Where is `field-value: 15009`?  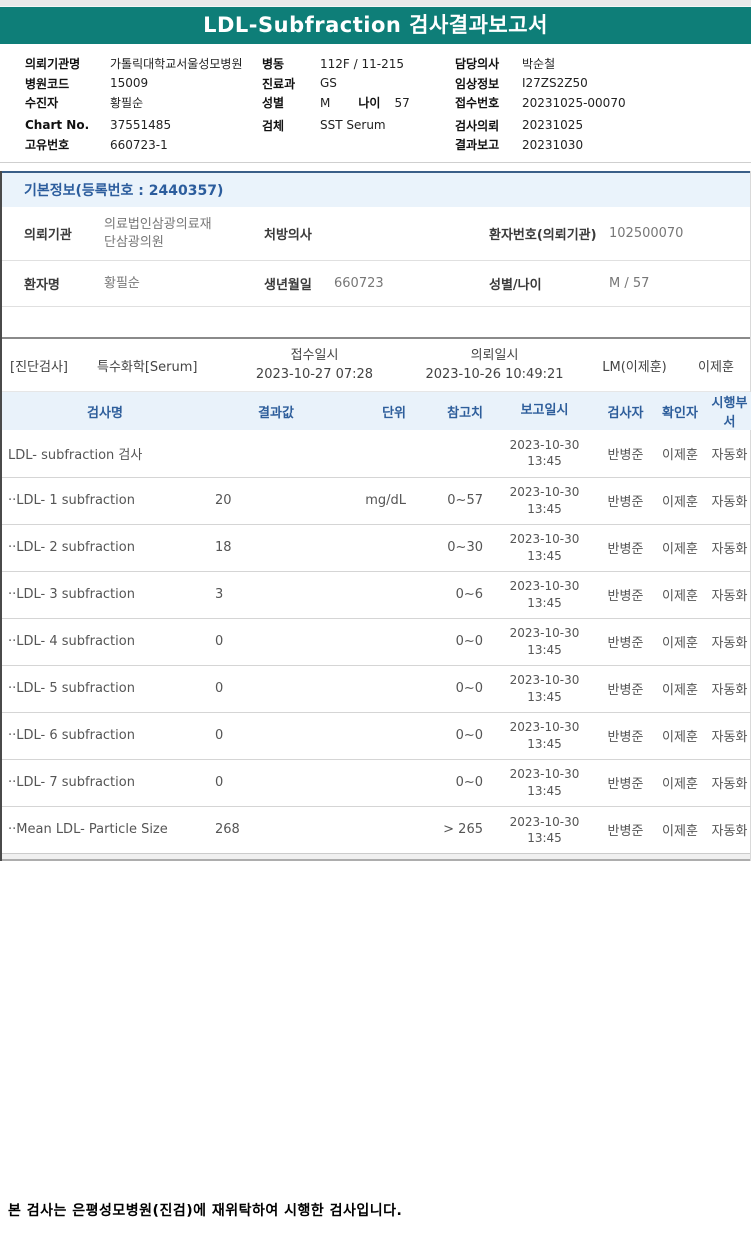 field-value: 15009 is located at coordinates (129, 83).